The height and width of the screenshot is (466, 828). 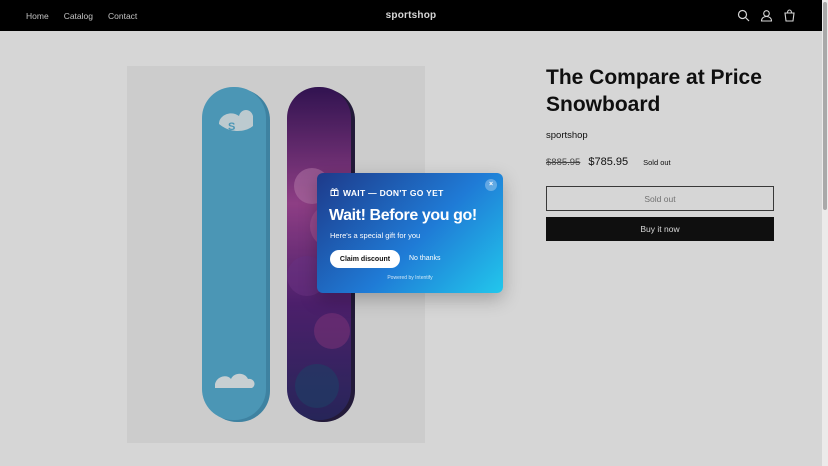 I want to click on popup-eyebrow: WAIT — DON'T GO YET, so click(x=387, y=192).